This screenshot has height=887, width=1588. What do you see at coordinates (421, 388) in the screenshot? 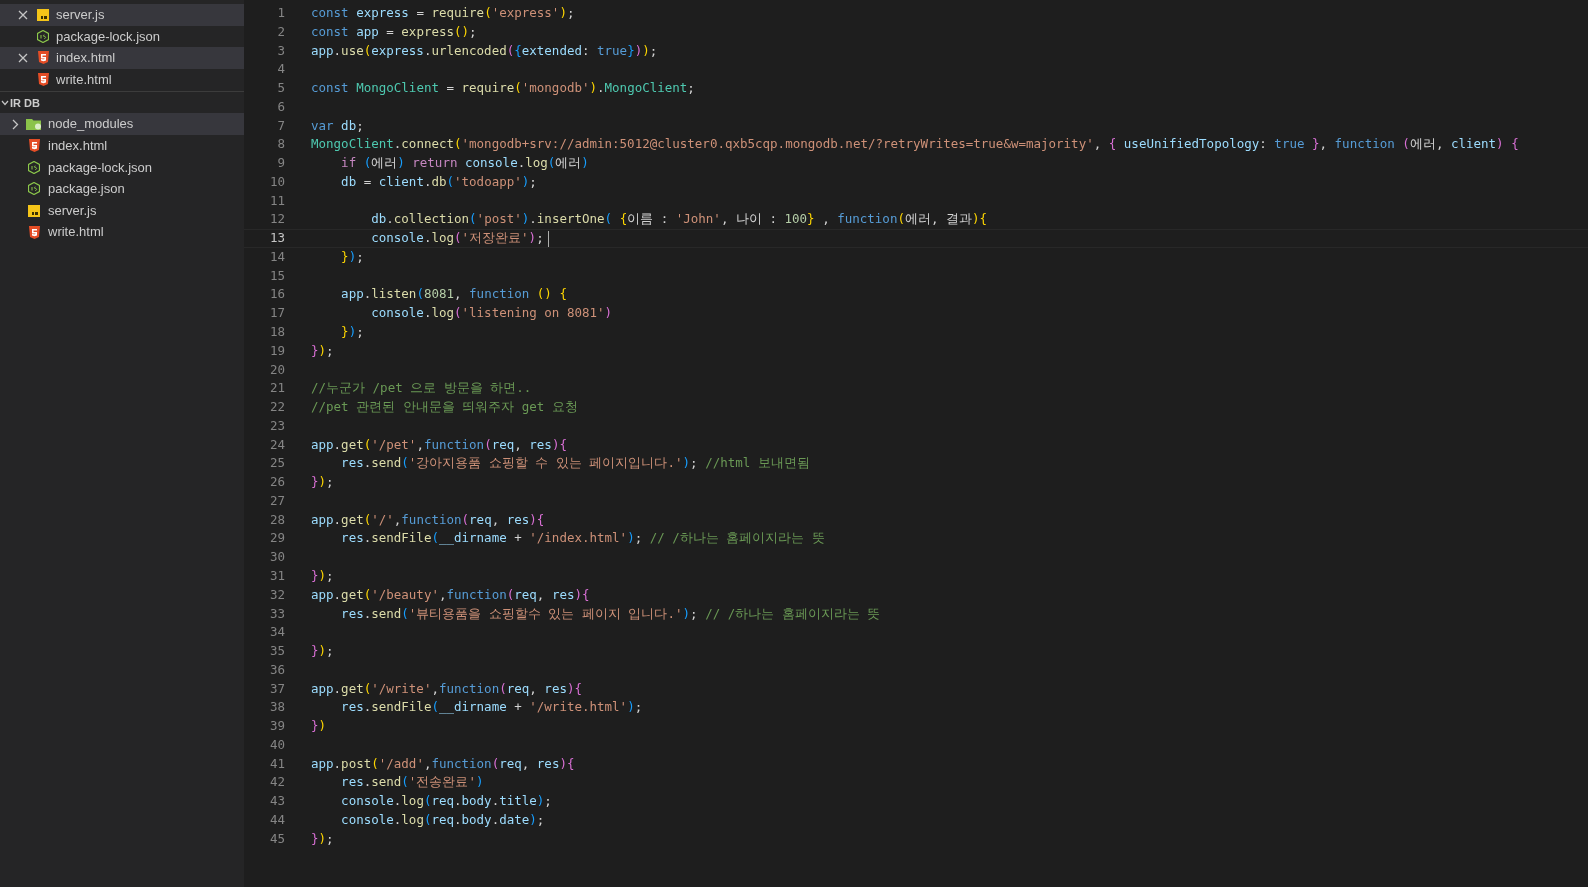
I see `code-line: //누군가 /pet 으로 방문을 하면..` at bounding box center [421, 388].